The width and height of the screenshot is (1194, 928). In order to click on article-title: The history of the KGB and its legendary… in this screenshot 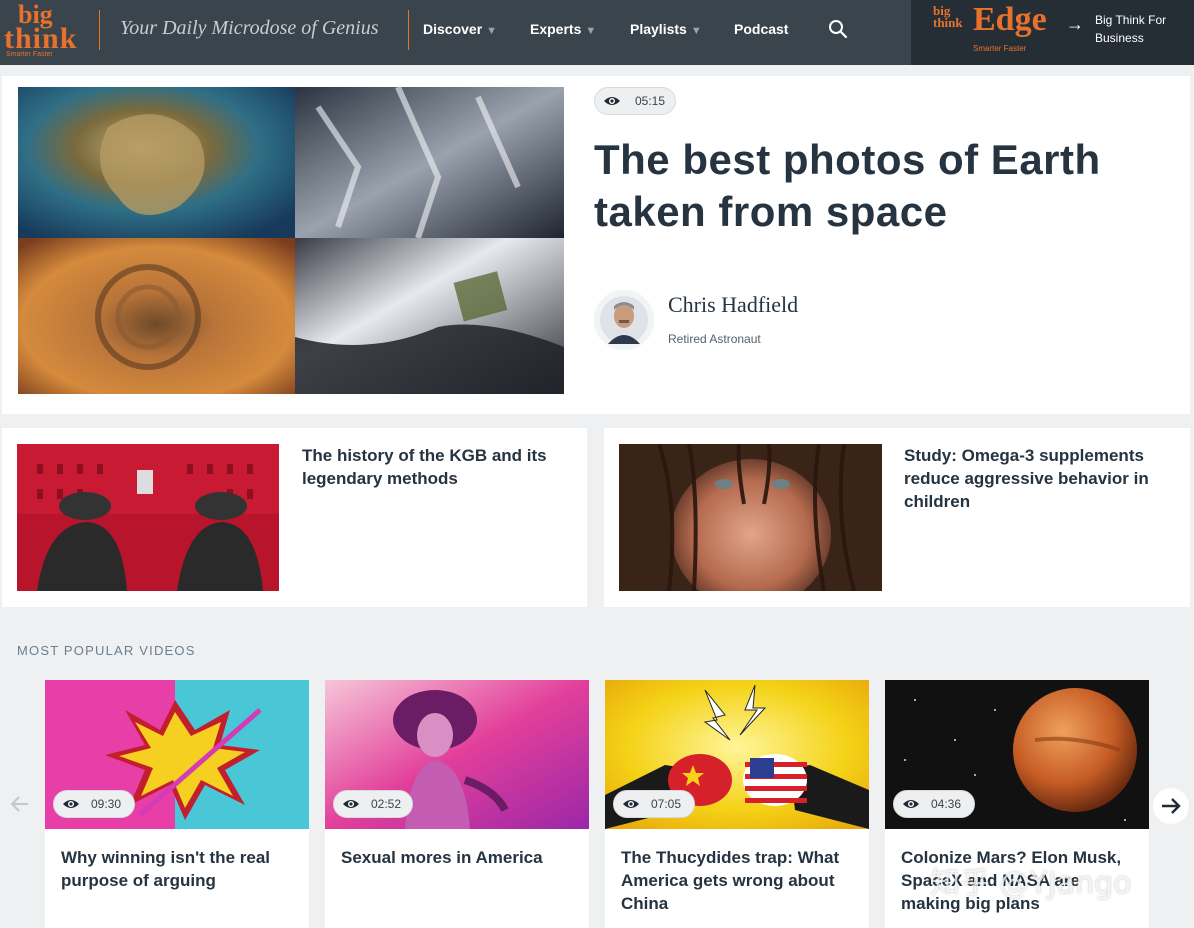, I will do `click(437, 467)`.